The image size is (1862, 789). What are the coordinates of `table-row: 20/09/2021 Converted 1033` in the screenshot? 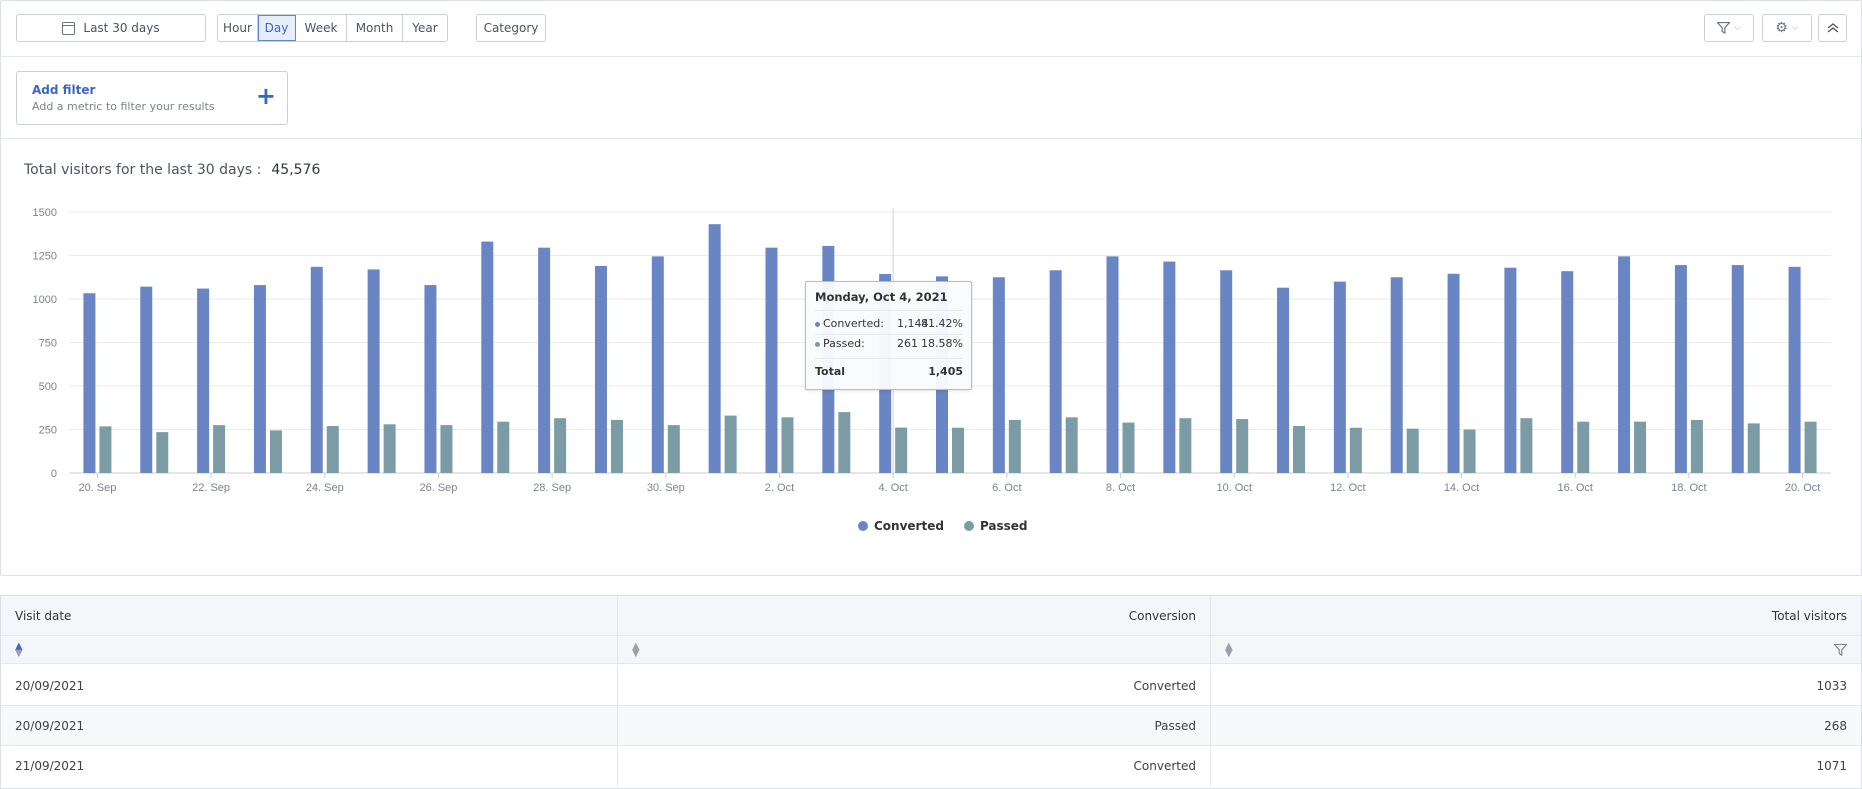 It's located at (931, 686).